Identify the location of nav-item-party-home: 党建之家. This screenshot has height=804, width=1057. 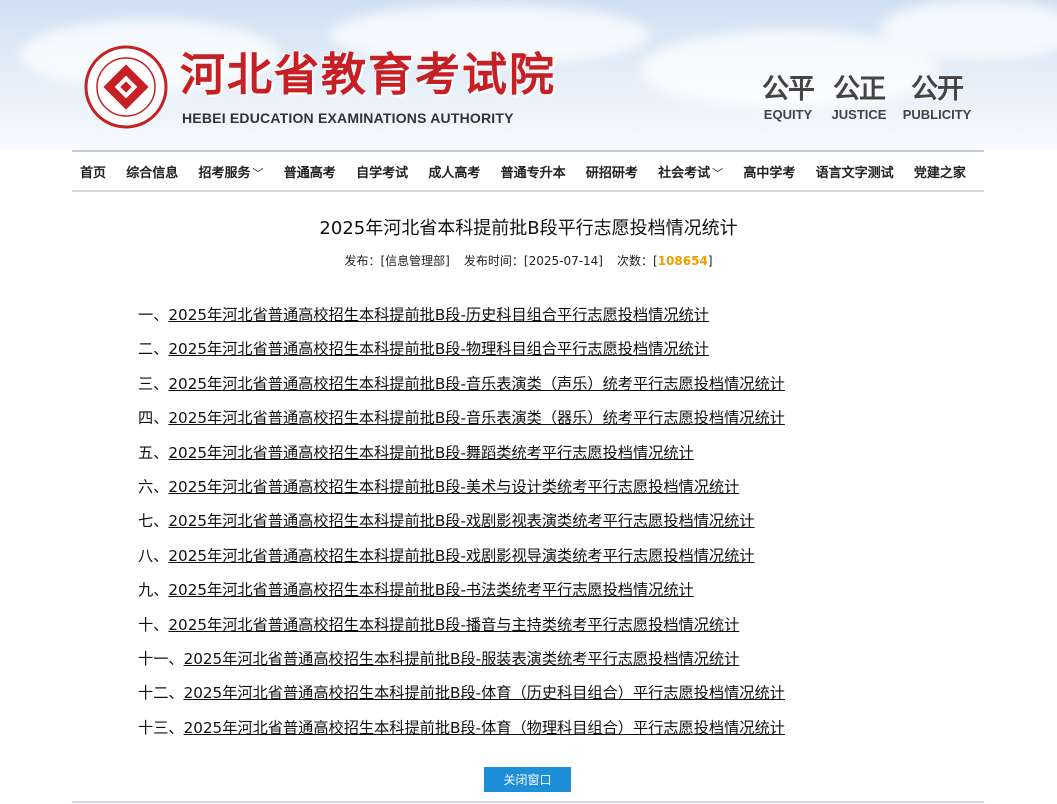
(940, 171).